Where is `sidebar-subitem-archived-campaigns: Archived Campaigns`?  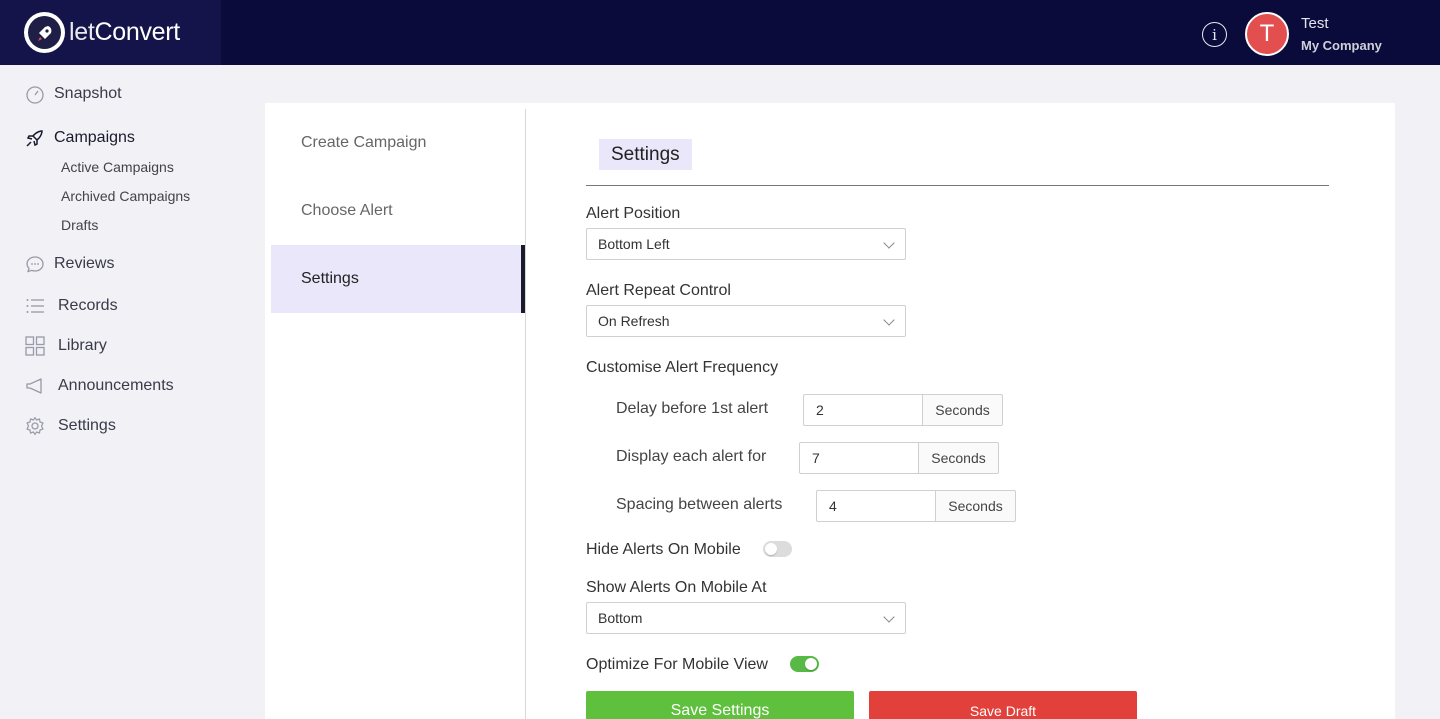 sidebar-subitem-archived-campaigns: Archived Campaigns is located at coordinates (125, 196).